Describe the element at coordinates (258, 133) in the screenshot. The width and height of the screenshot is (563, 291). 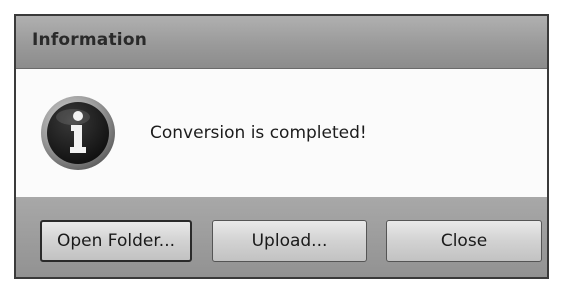
I see `dialog-message: Conversion is completed!` at that location.